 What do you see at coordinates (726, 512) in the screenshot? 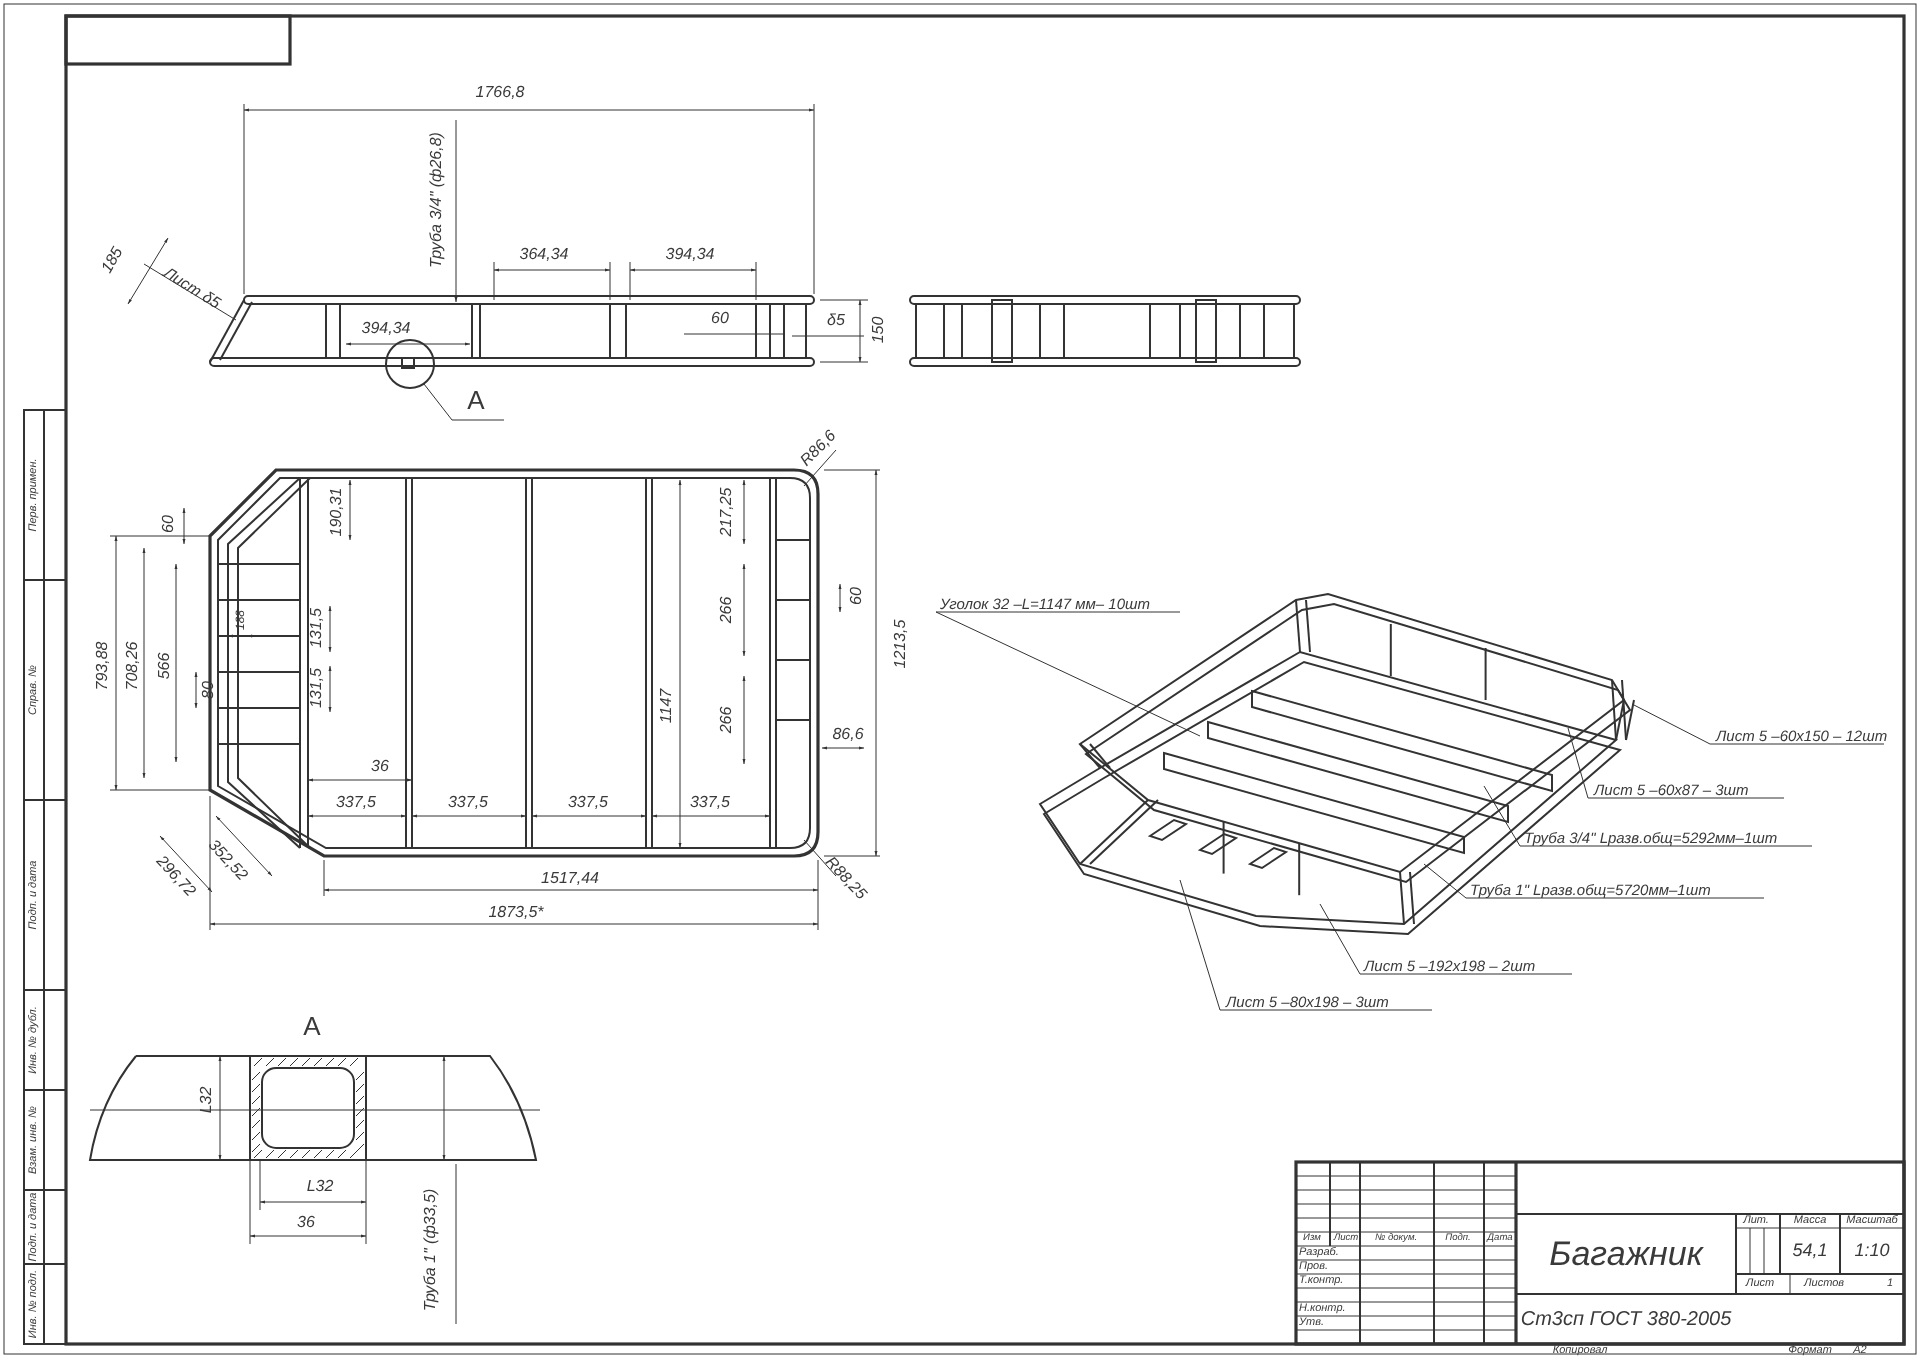
I see `dimension-label: 217,25` at bounding box center [726, 512].